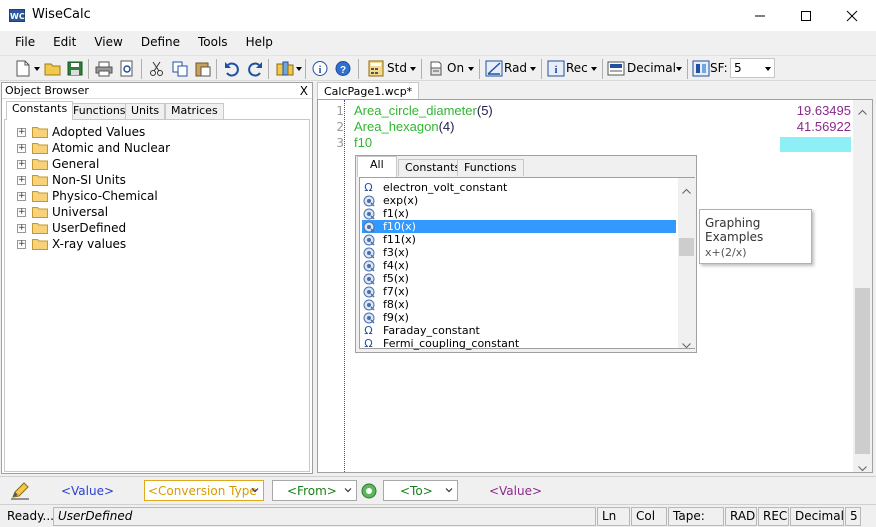  What do you see at coordinates (519, 239) in the screenshot?
I see `autocomplete-item: f11(x)` at bounding box center [519, 239].